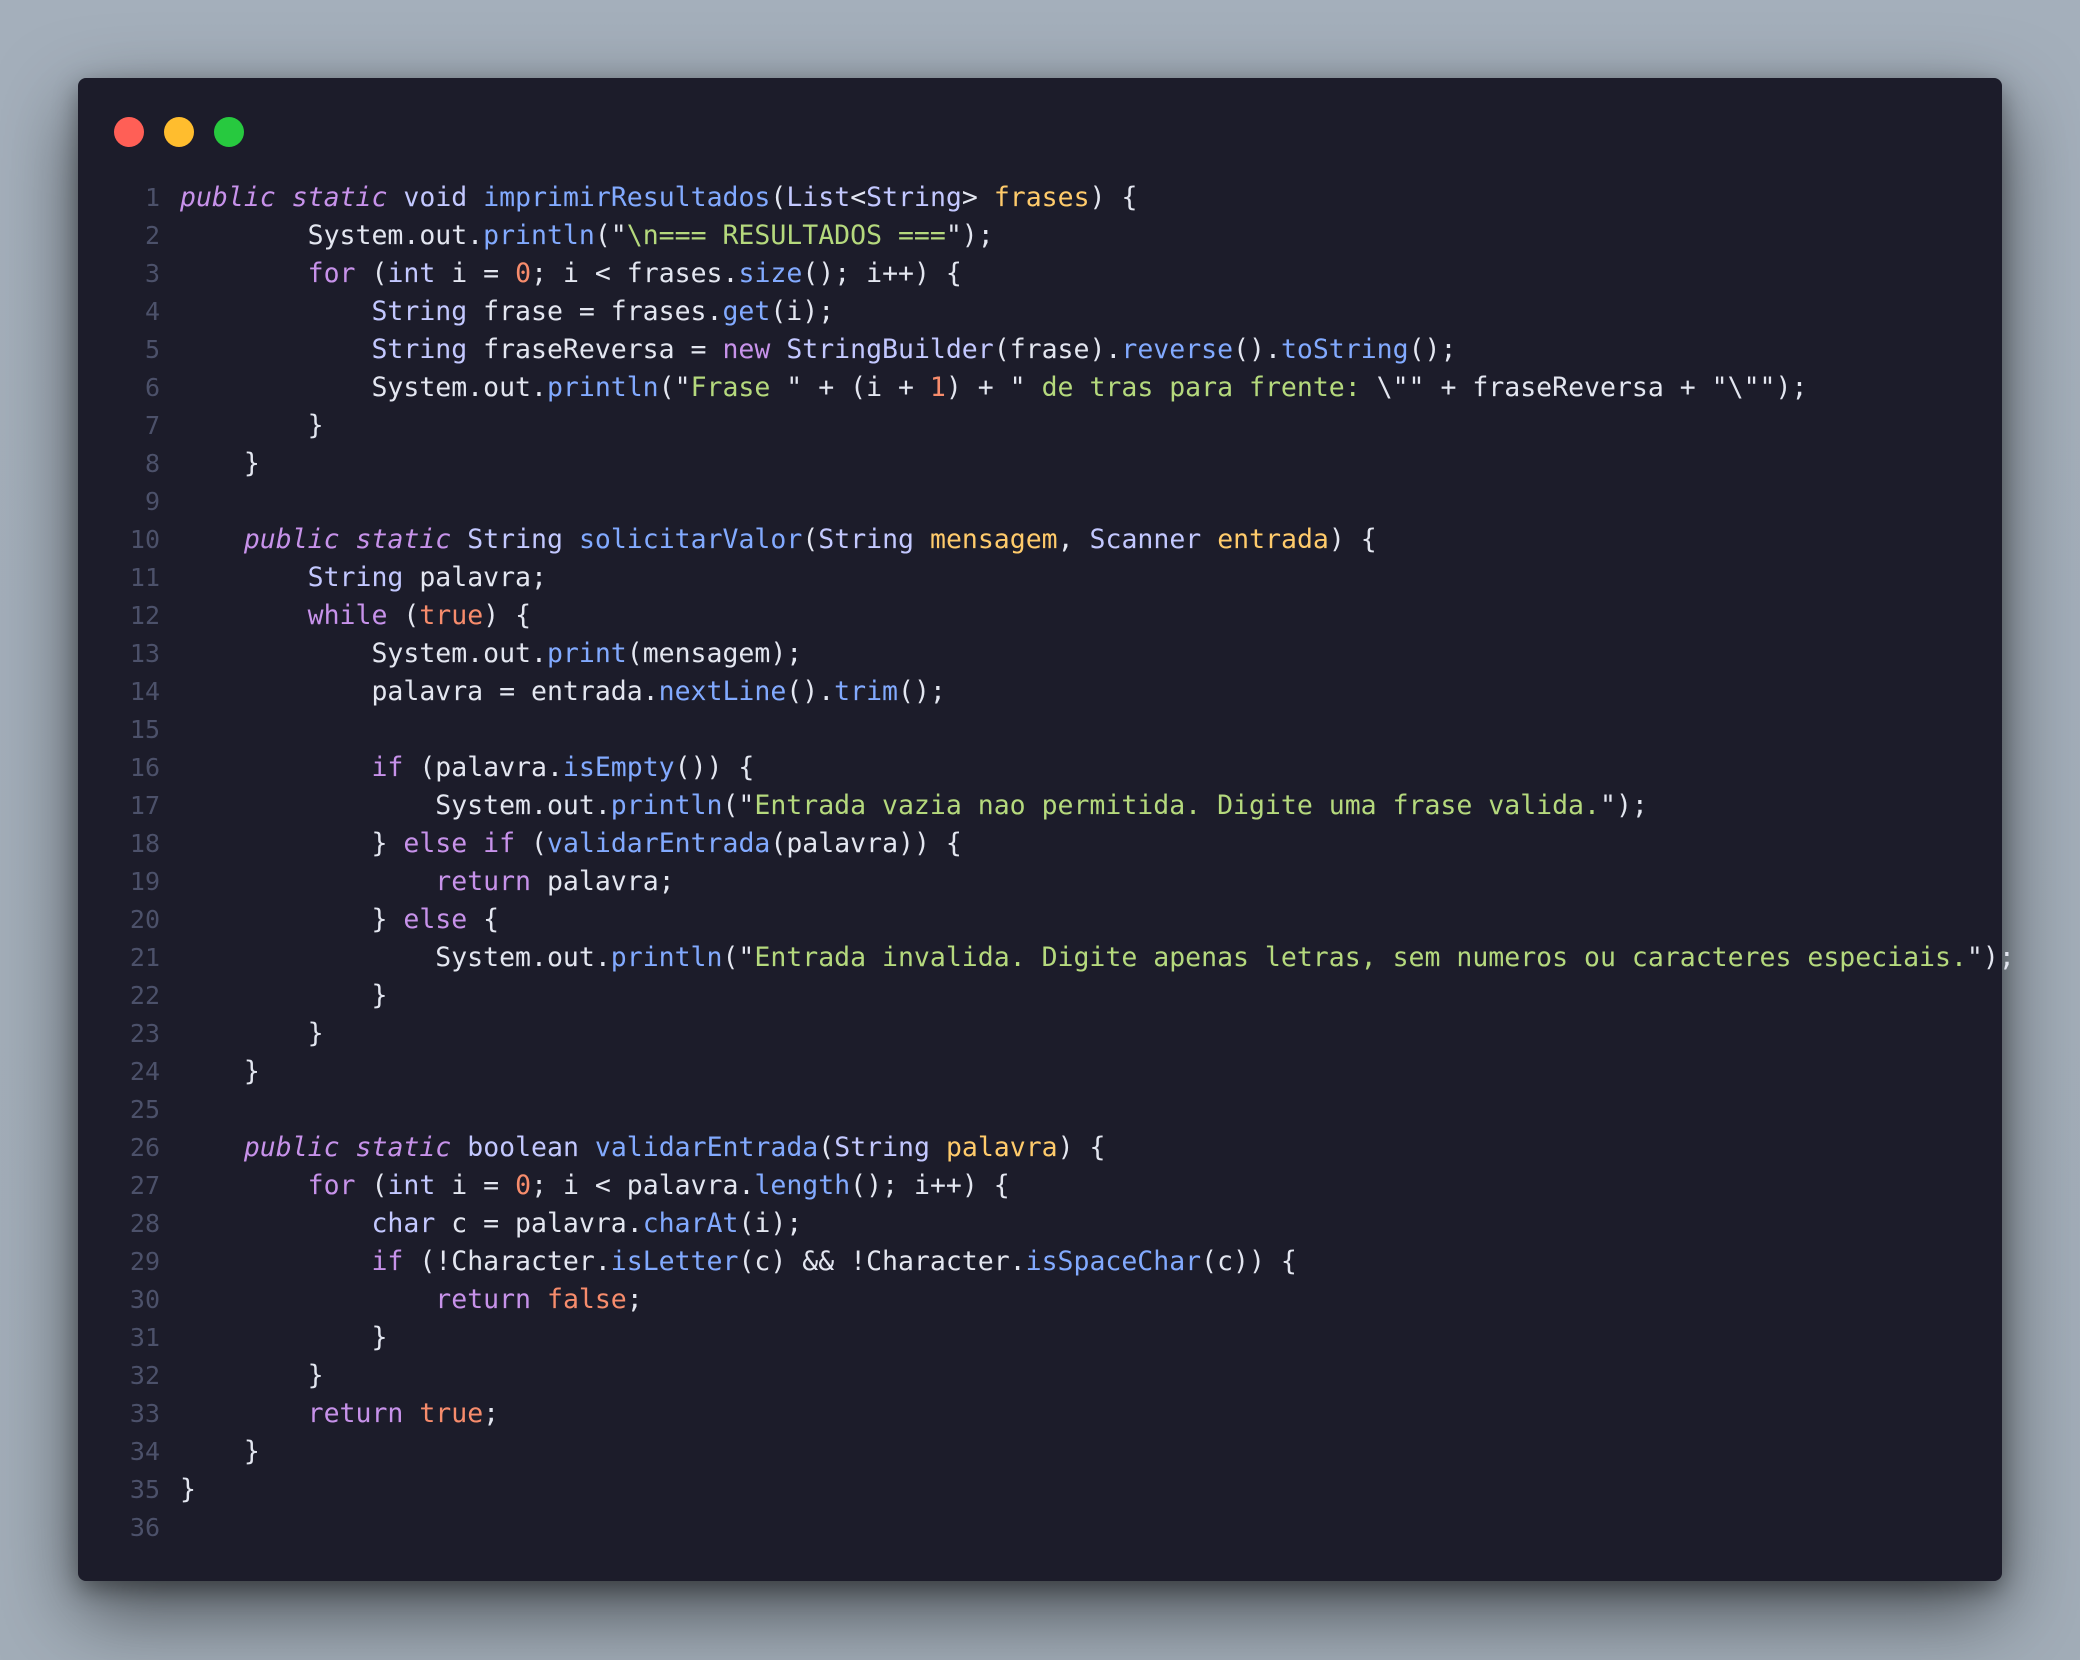  What do you see at coordinates (1344, 349) in the screenshot?
I see `code-token: toString` at bounding box center [1344, 349].